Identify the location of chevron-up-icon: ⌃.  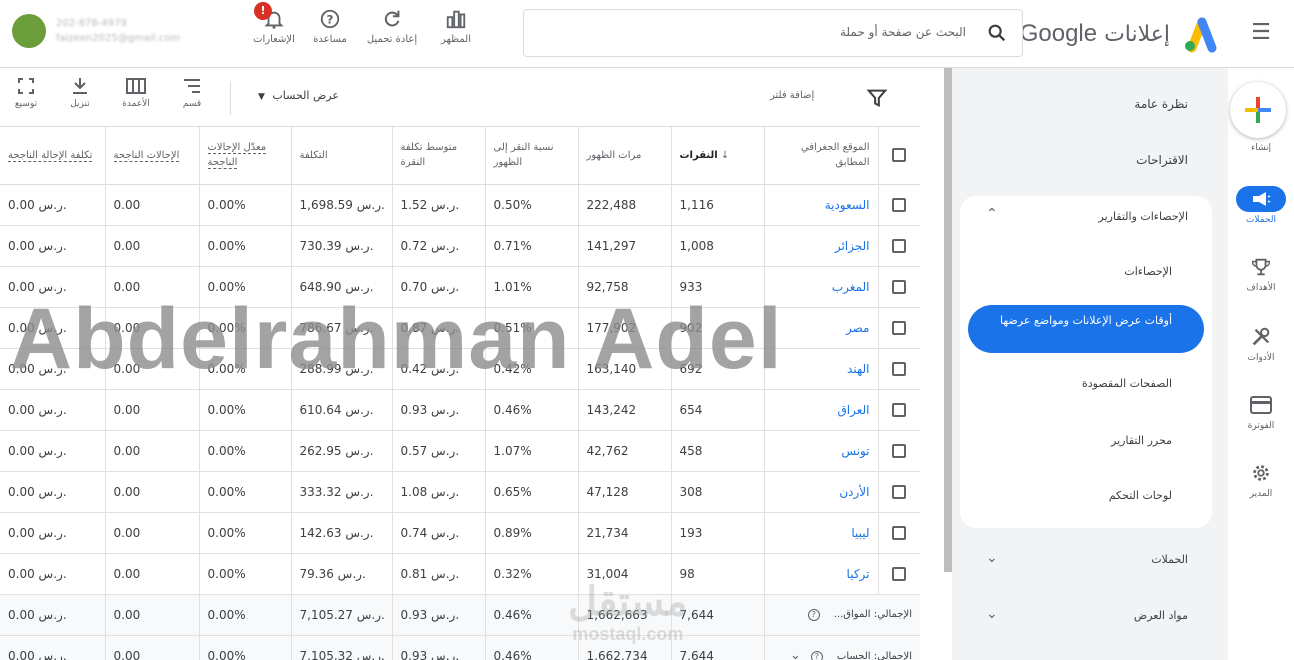
(992, 214).